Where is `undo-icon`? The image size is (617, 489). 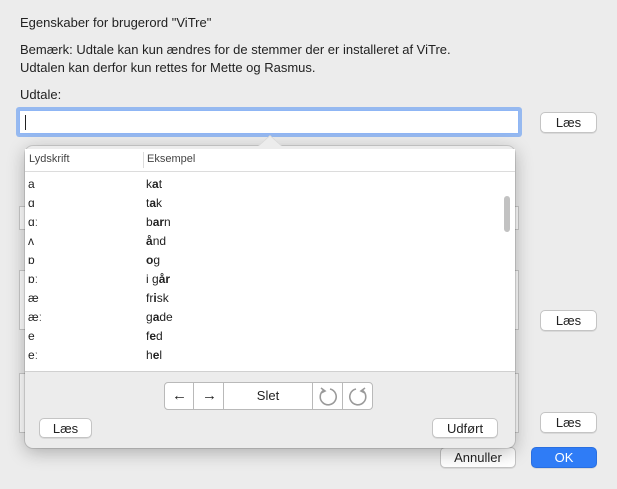
undo-icon is located at coordinates (328, 396).